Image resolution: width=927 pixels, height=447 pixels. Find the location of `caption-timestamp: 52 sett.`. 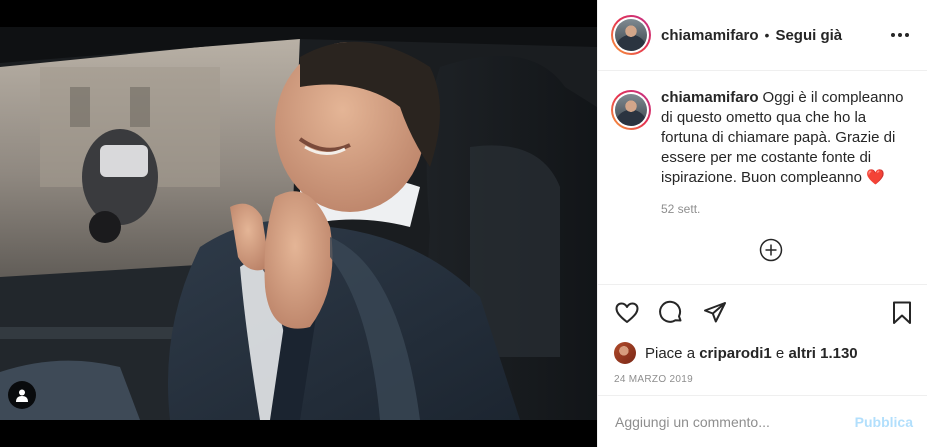

caption-timestamp: 52 sett. is located at coordinates (787, 209).